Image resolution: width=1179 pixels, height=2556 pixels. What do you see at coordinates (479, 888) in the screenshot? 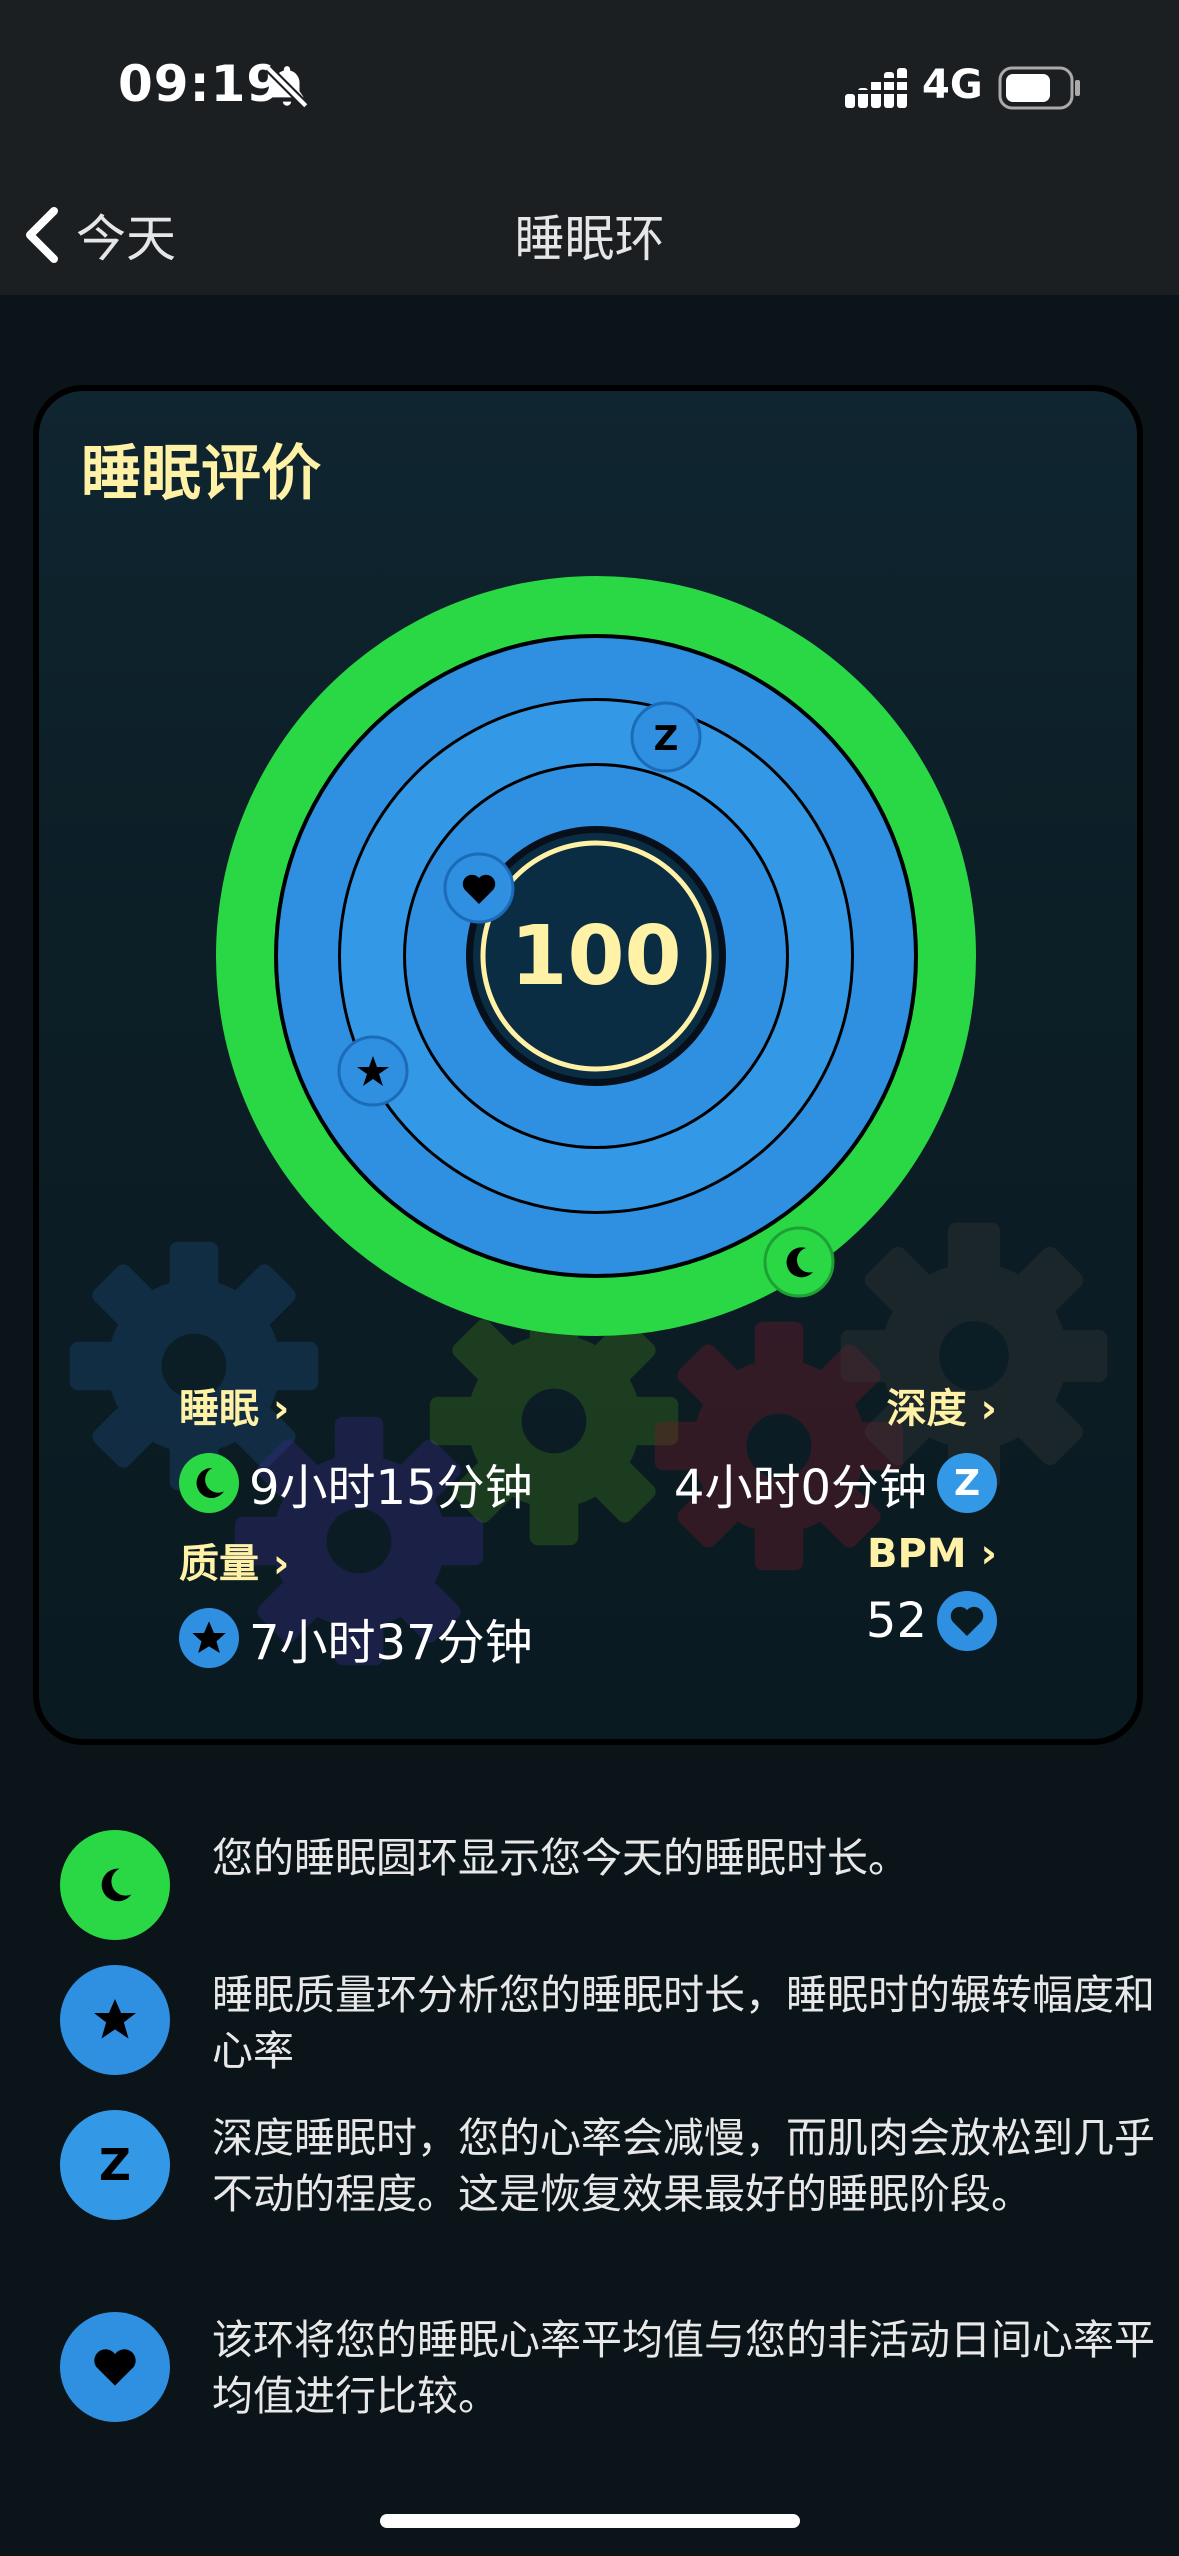
I see `heart-marker-icon` at bounding box center [479, 888].